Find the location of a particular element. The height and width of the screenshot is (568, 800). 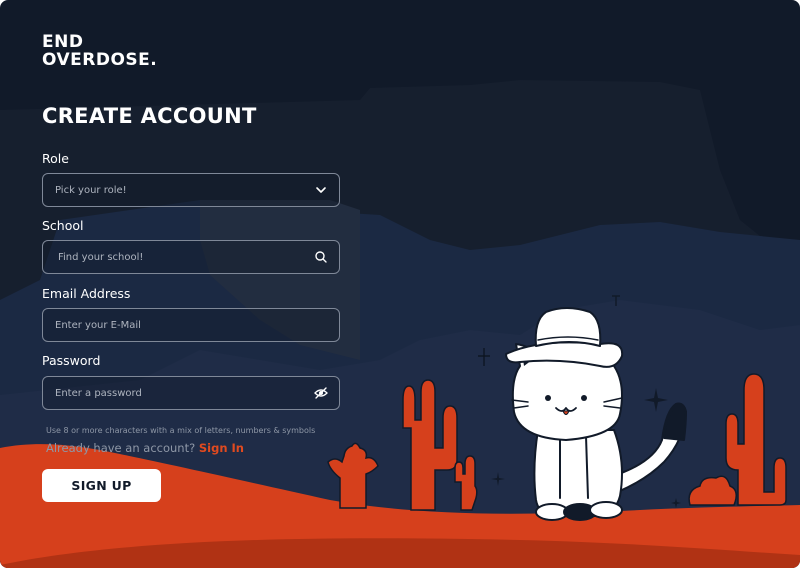

logo-line-bottom: OVERDOSE. is located at coordinates (100, 60).